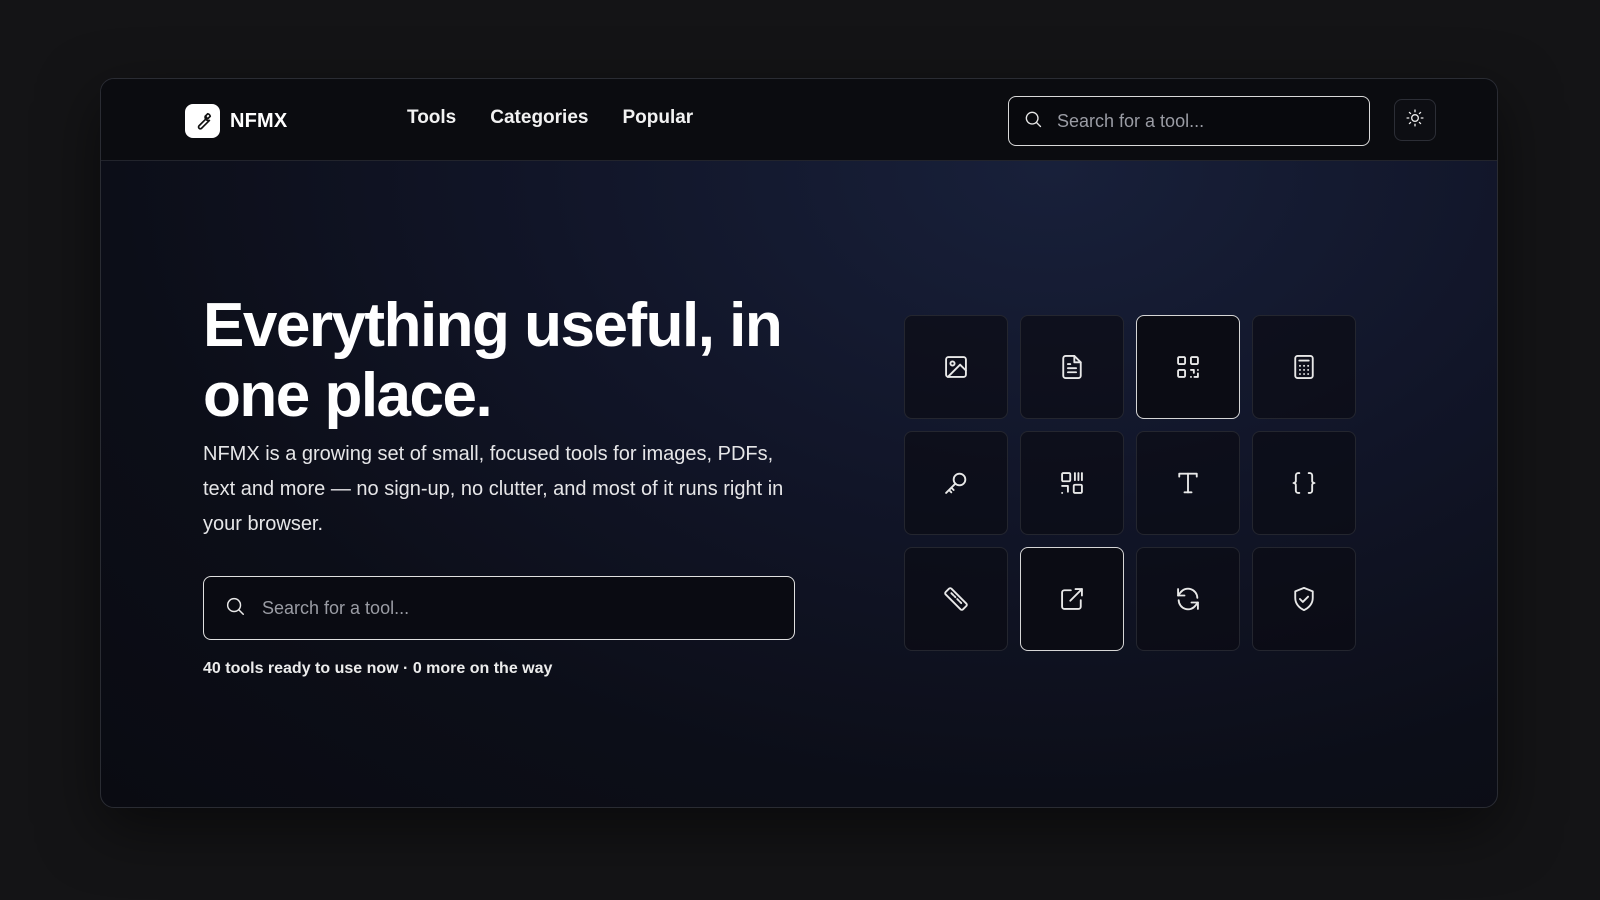 The image size is (1600, 900). I want to click on code-braces-icon, so click(1304, 483).